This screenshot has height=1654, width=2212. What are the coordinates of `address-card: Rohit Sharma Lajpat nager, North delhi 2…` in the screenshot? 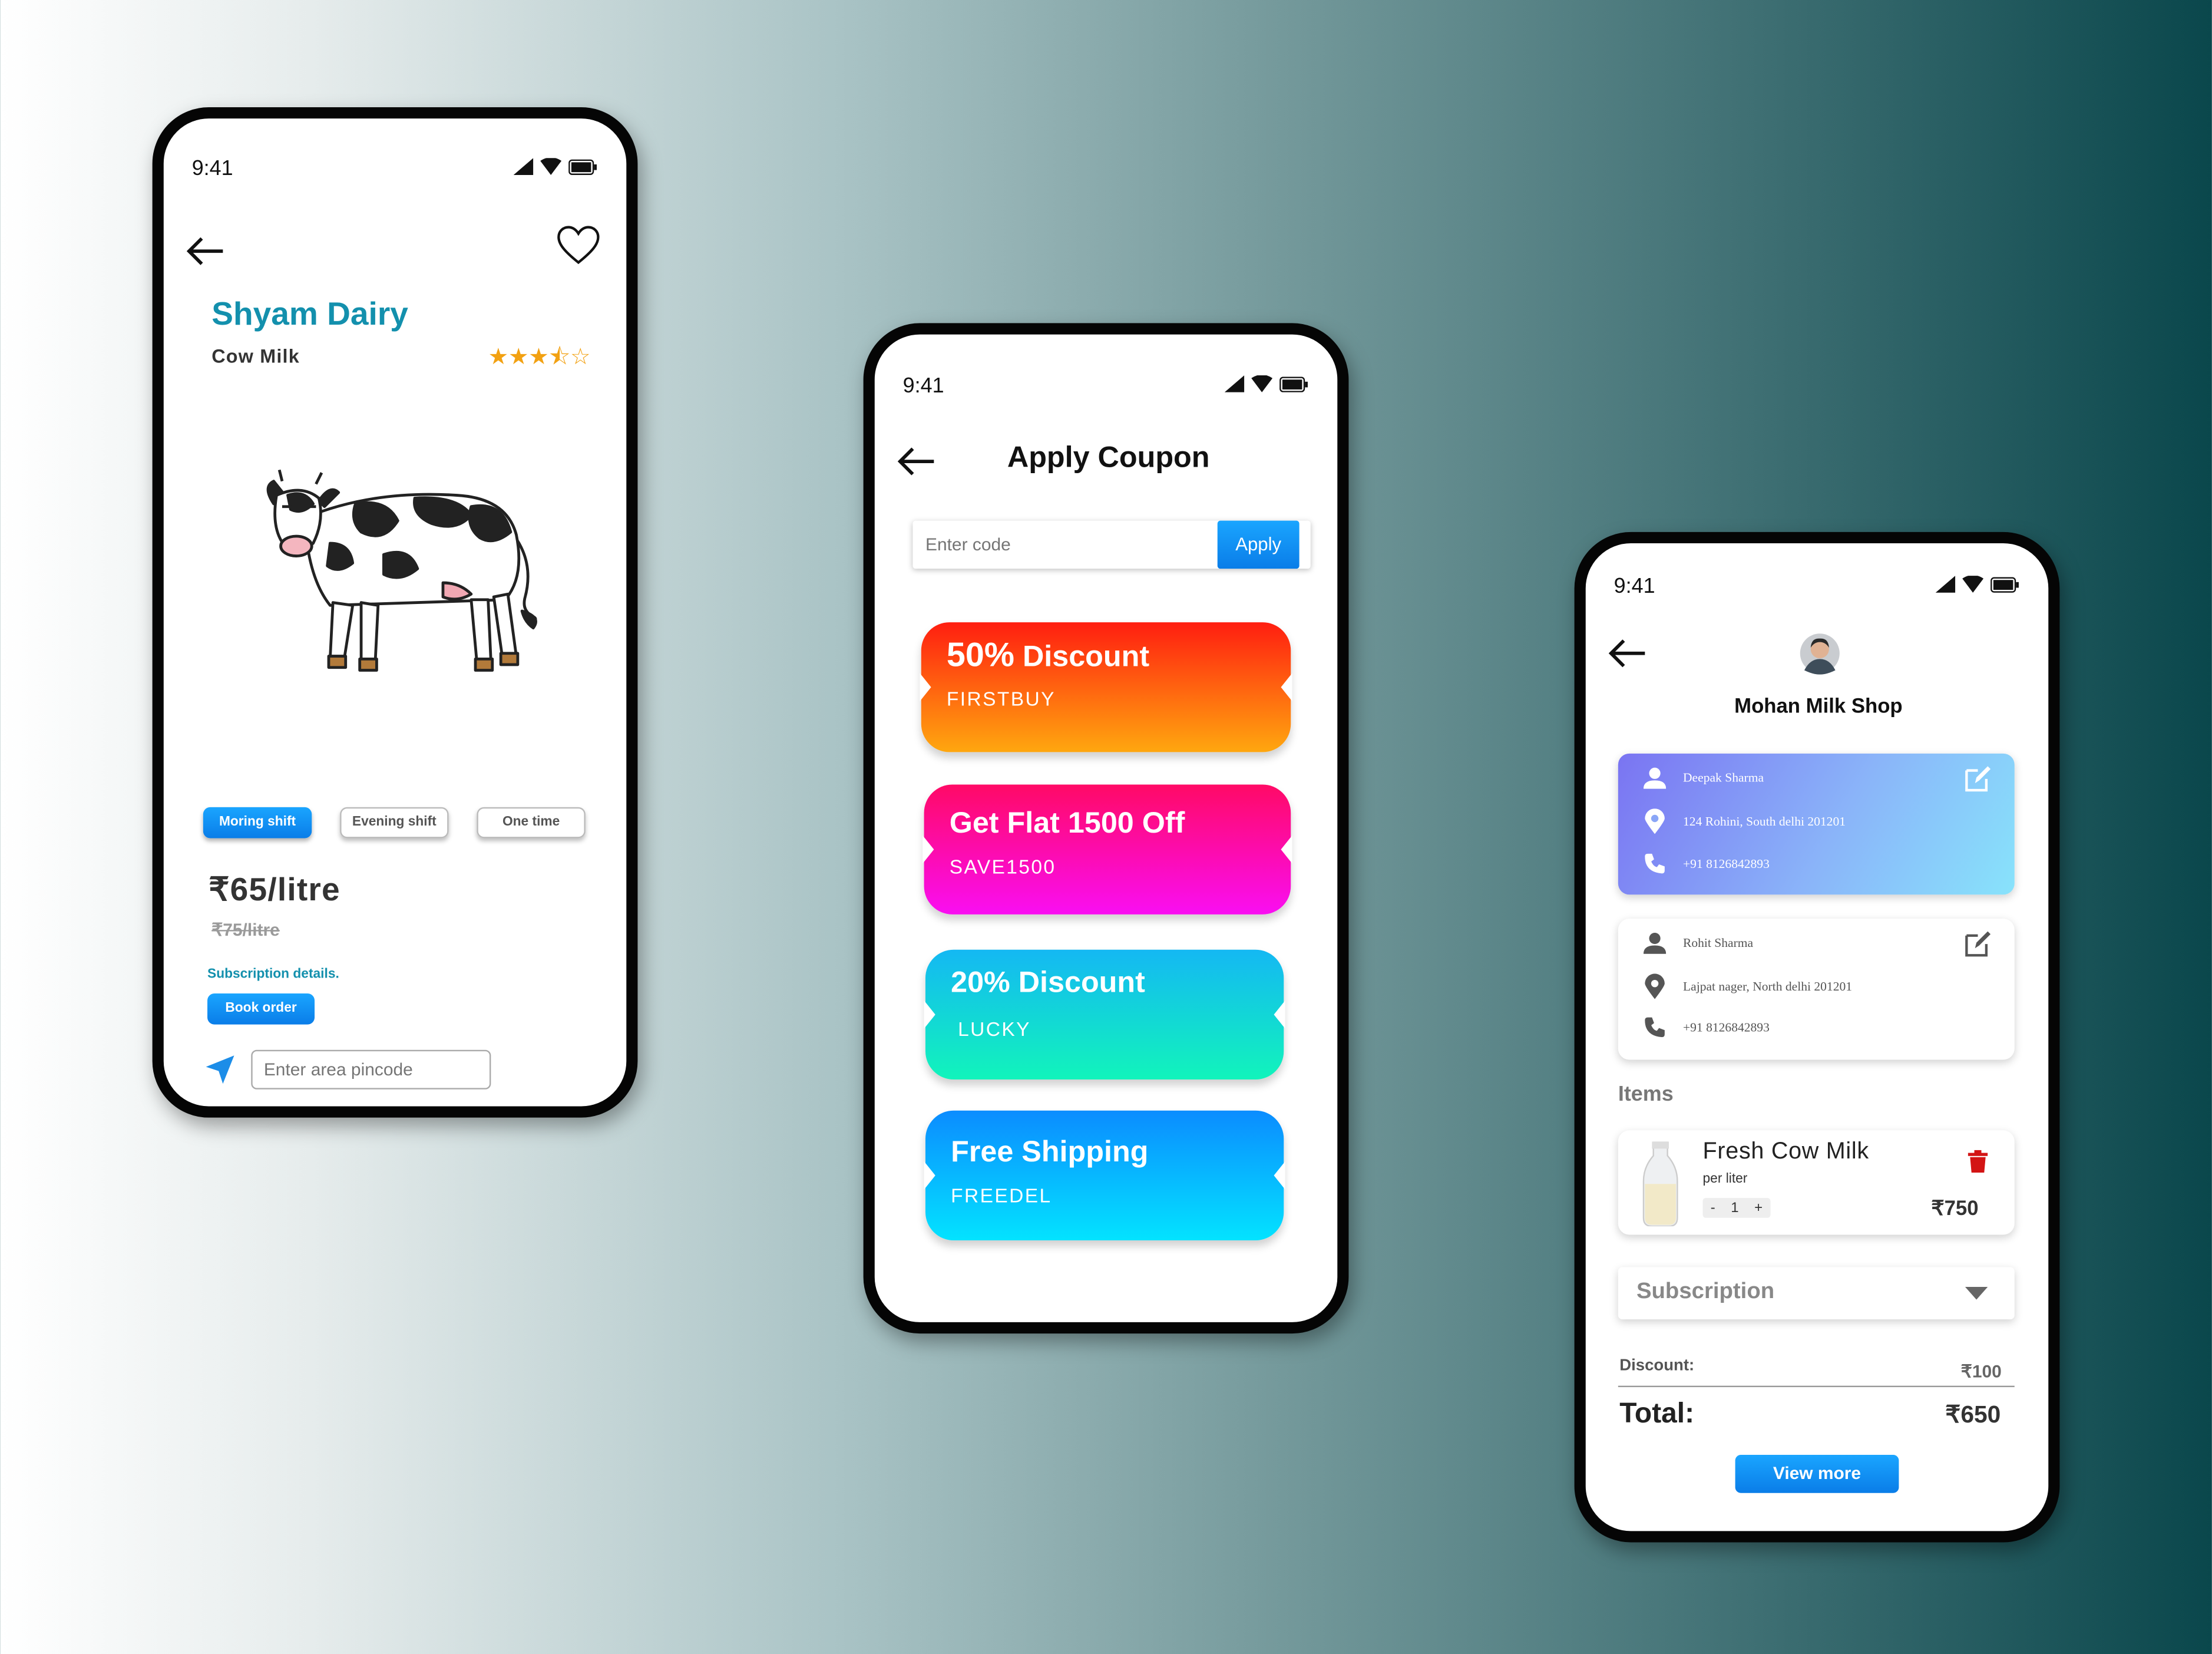 It's located at (1816, 989).